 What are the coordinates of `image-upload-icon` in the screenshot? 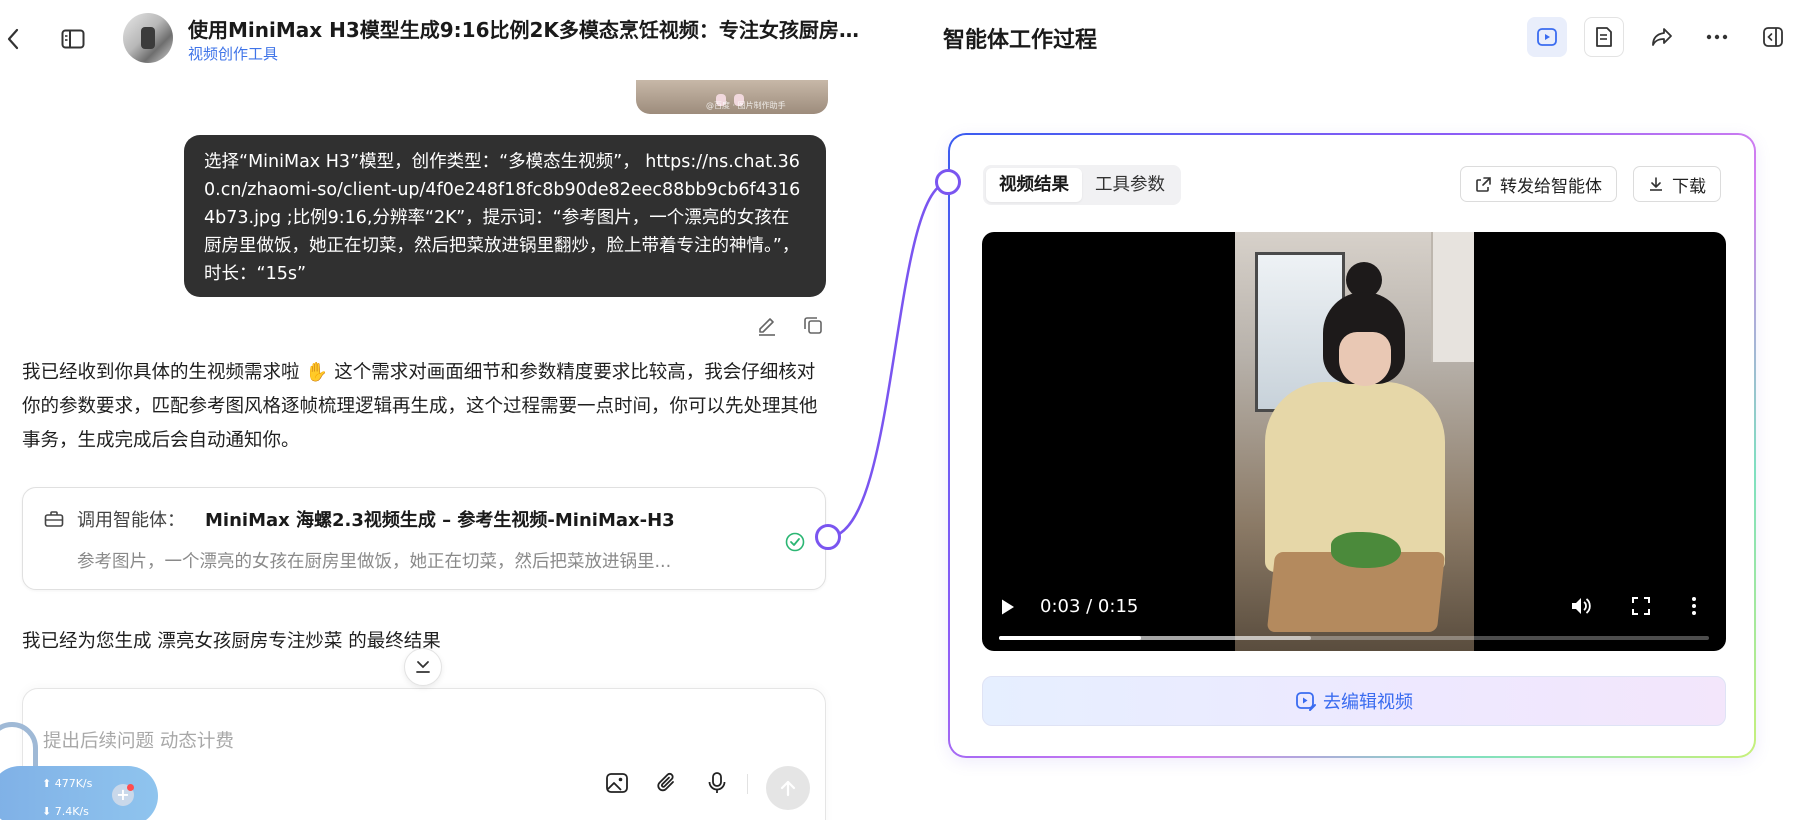 It's located at (617, 783).